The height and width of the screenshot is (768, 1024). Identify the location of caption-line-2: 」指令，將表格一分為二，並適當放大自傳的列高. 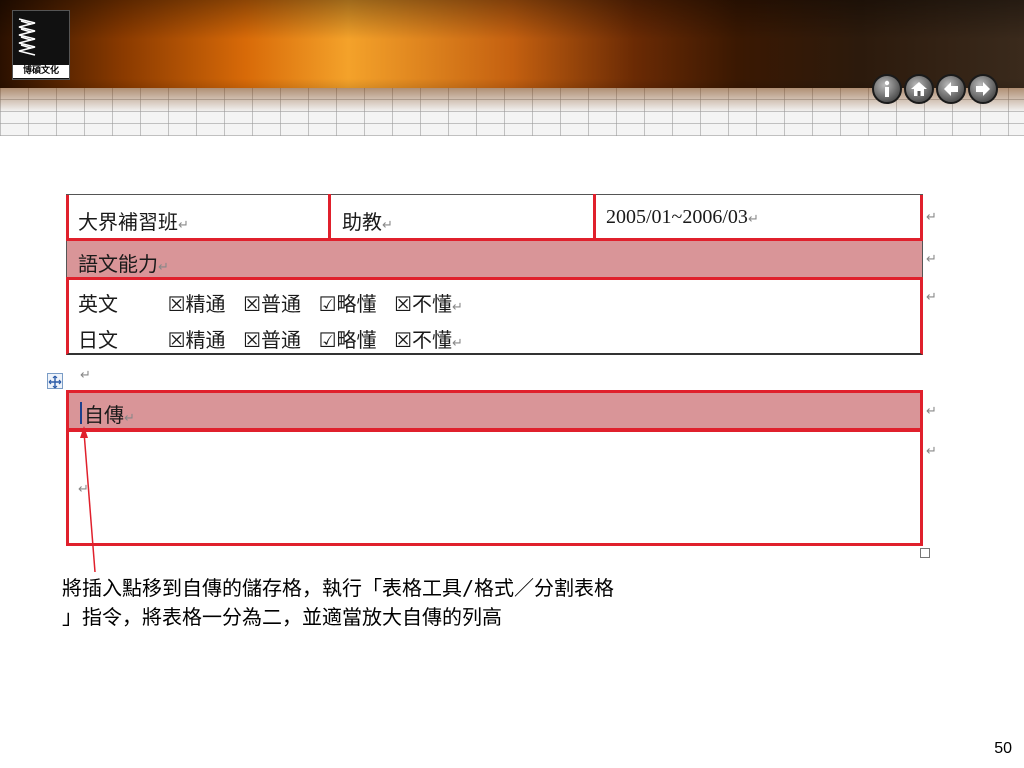
(282, 617).